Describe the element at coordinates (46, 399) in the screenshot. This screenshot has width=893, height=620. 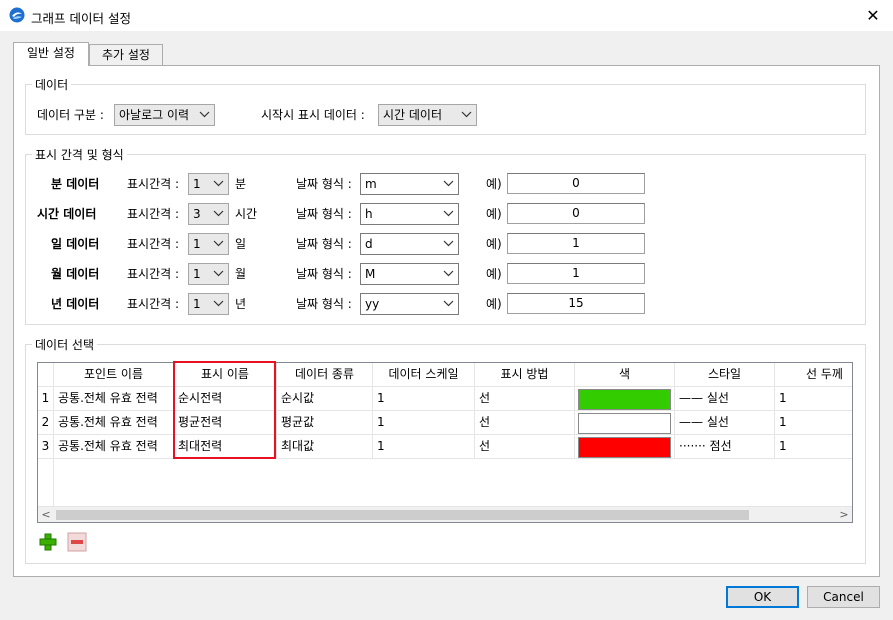
I see `row-number: 1` at that location.